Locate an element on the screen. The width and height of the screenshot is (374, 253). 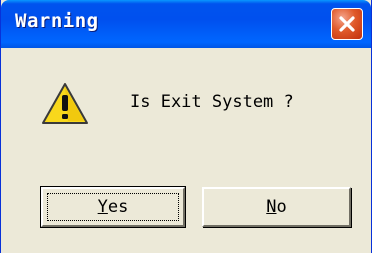
close-button is located at coordinates (347, 24).